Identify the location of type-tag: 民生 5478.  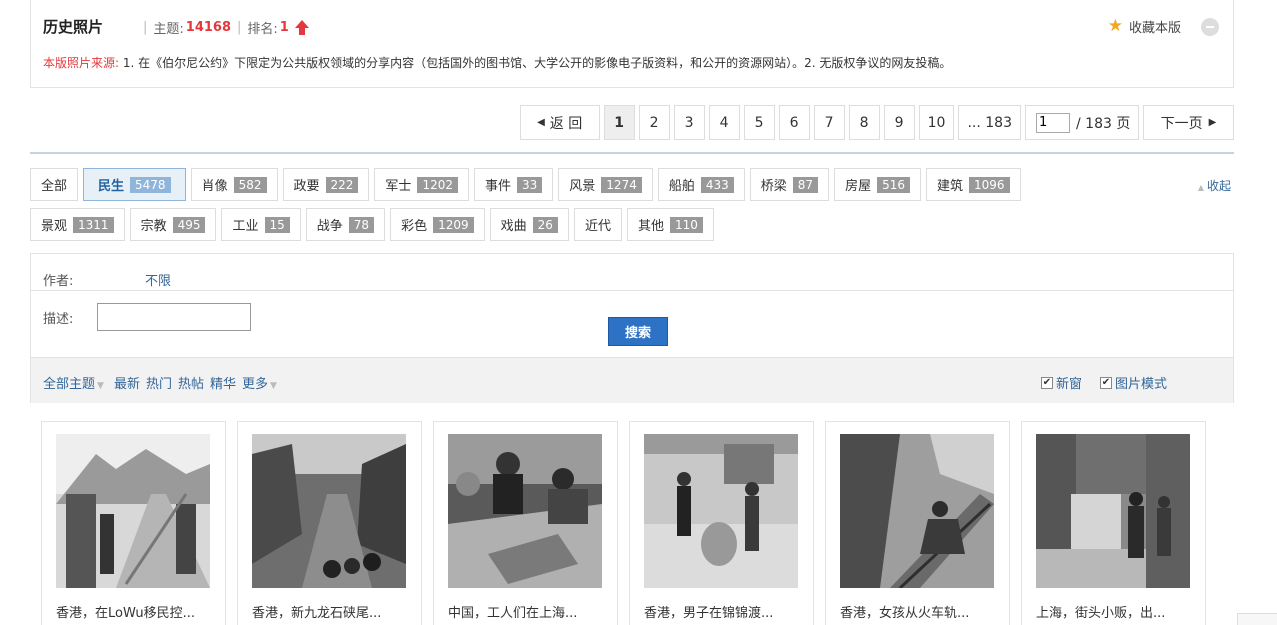
(134, 184).